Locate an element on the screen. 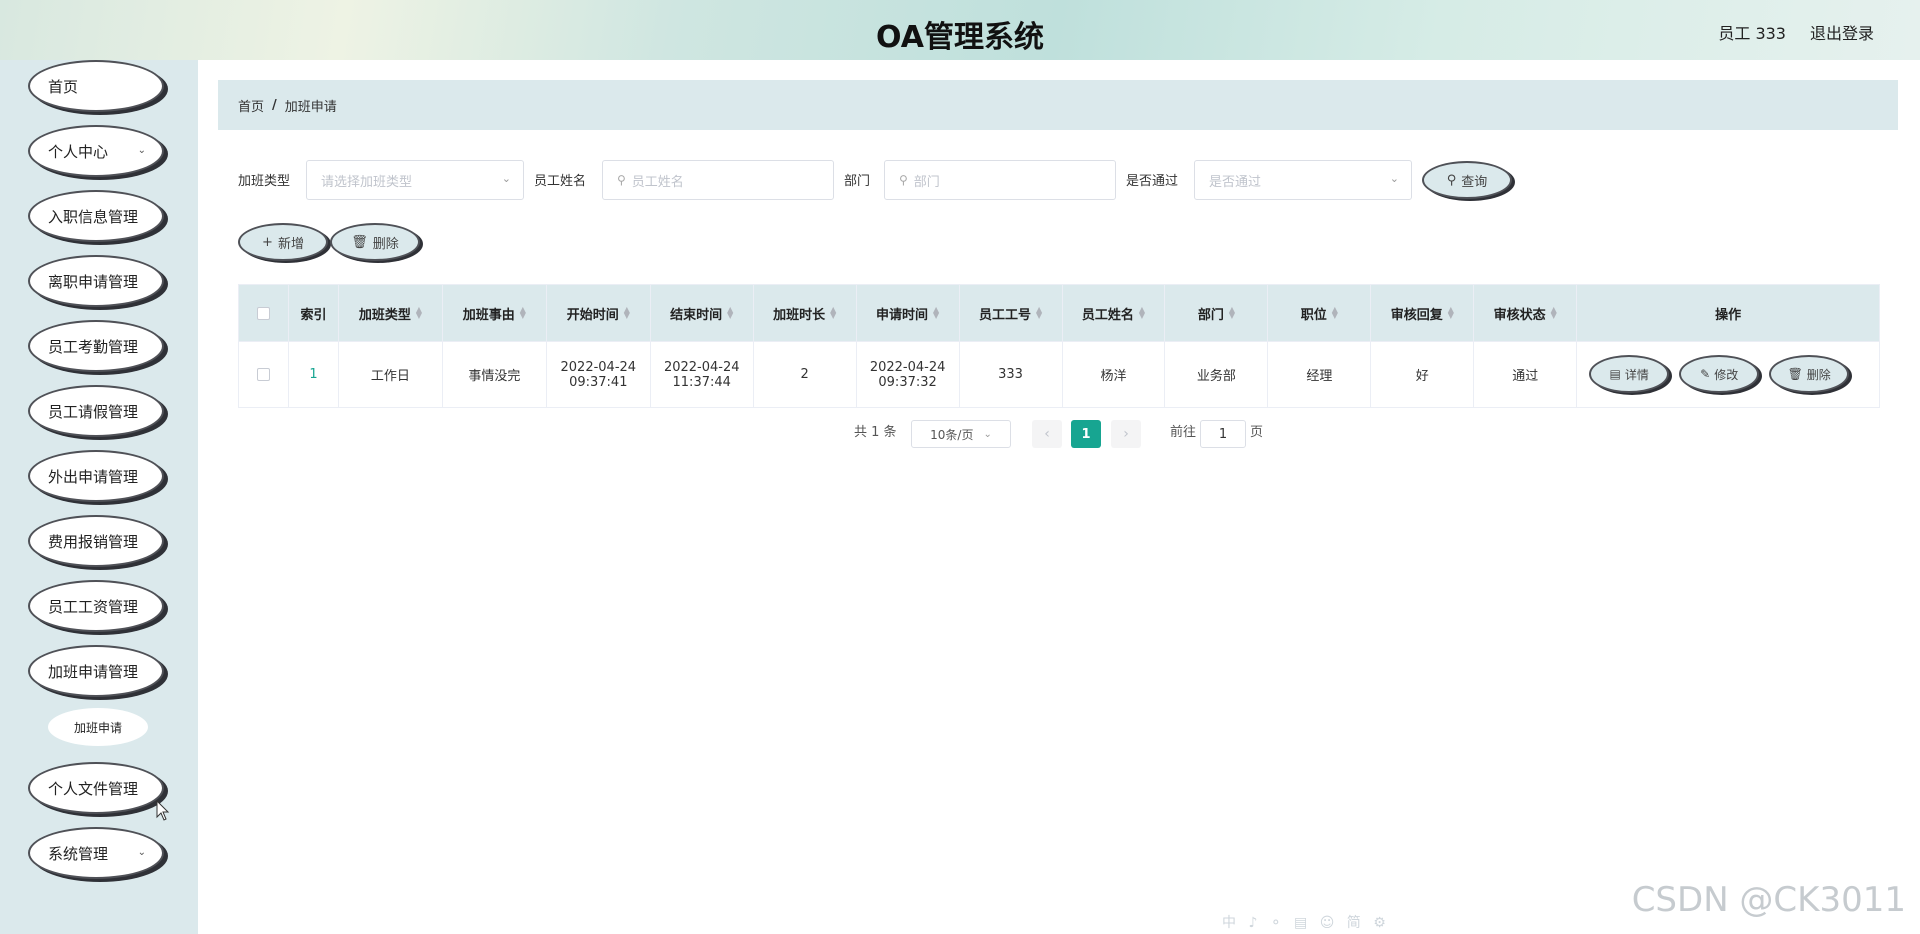  chevron-left-icon: ‹ is located at coordinates (1047, 434).